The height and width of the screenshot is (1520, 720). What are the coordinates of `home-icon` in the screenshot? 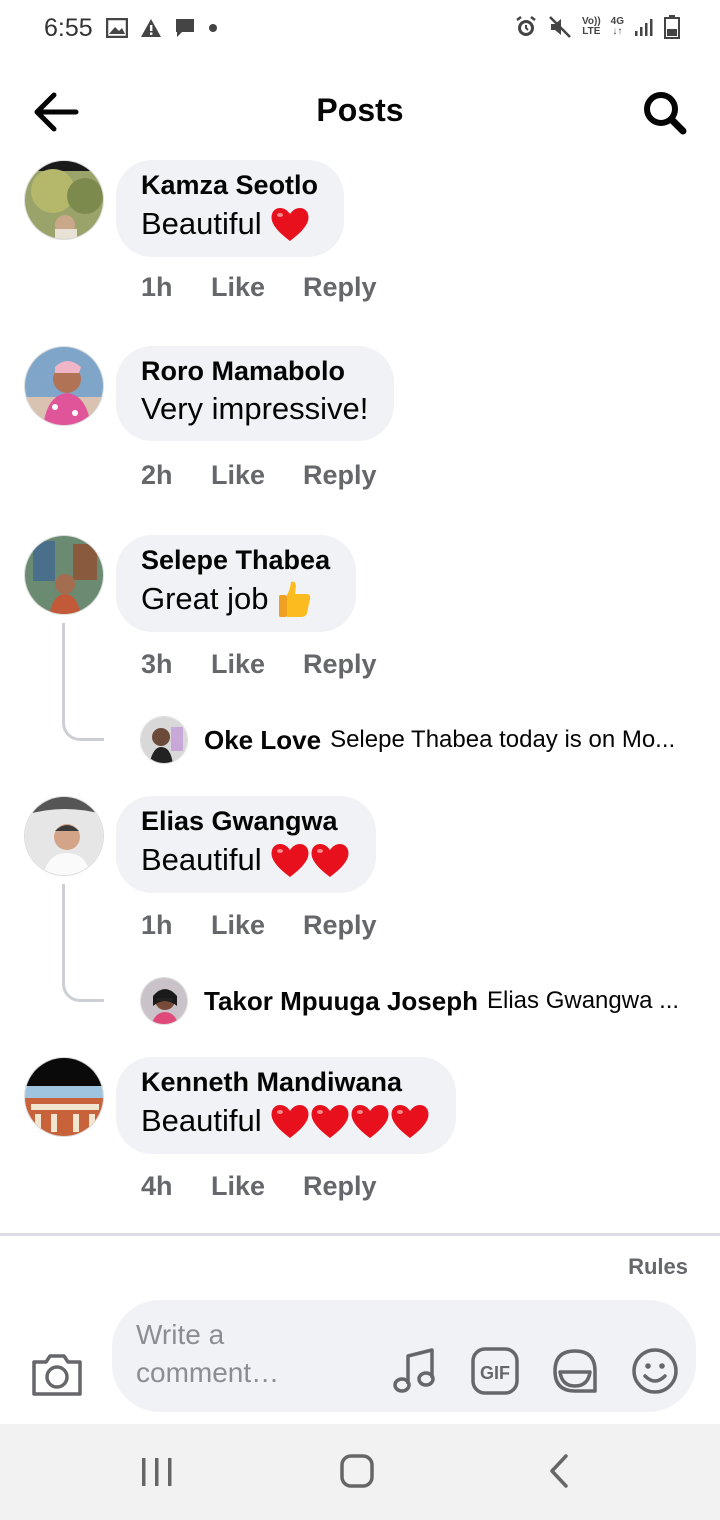 It's located at (357, 1471).